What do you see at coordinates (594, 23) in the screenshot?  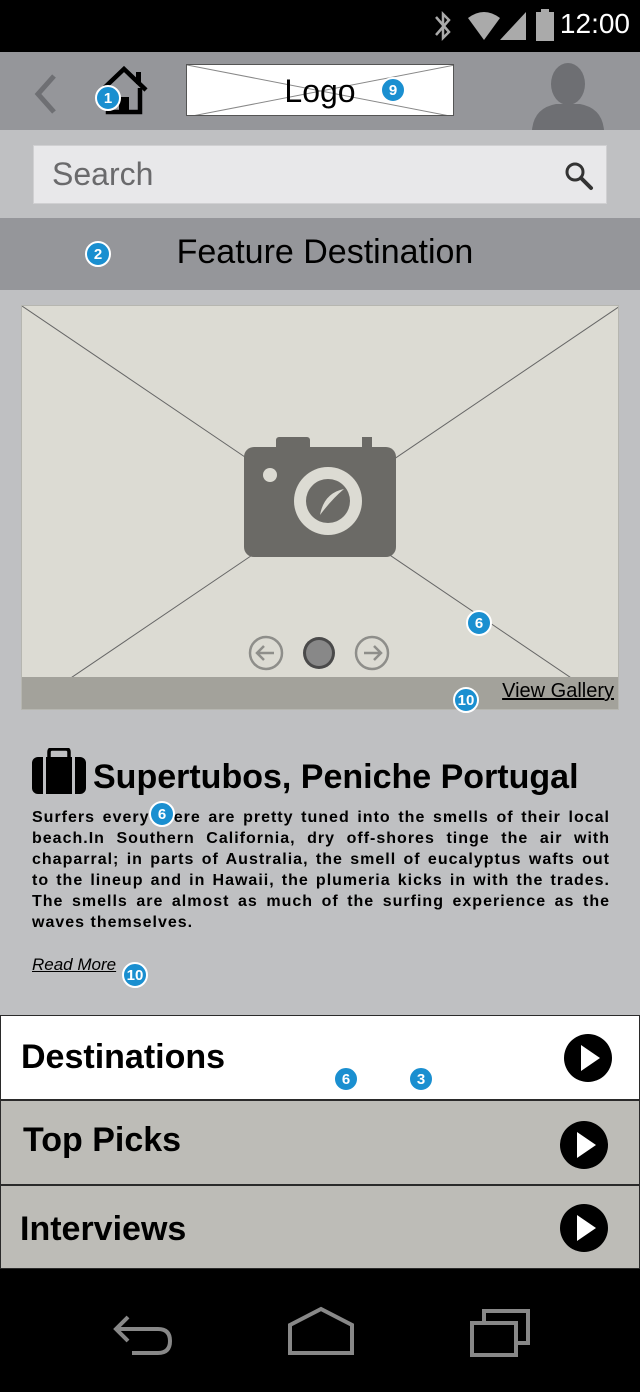 I see `status-time: 12:00` at bounding box center [594, 23].